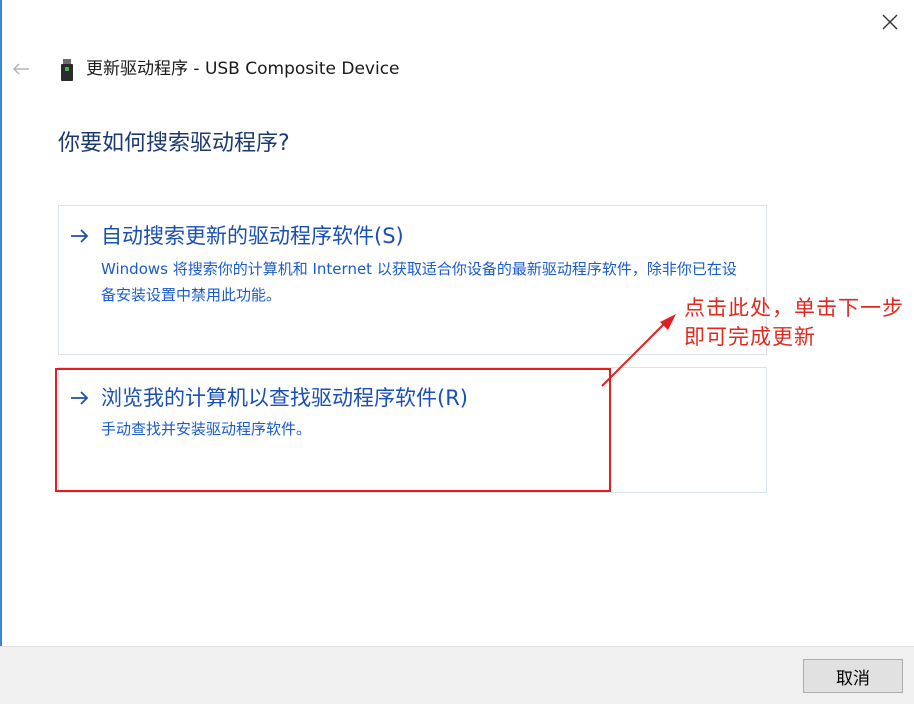 This screenshot has height=704, width=914. What do you see at coordinates (853, 676) in the screenshot?
I see `cancel-button: 取消` at bounding box center [853, 676].